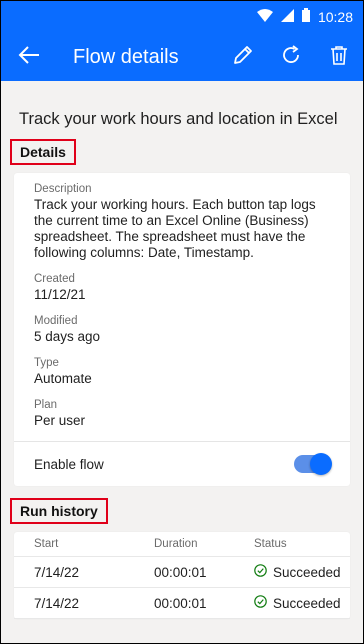 This screenshot has height=644, width=364. I want to click on refresh-button, so click(291, 57).